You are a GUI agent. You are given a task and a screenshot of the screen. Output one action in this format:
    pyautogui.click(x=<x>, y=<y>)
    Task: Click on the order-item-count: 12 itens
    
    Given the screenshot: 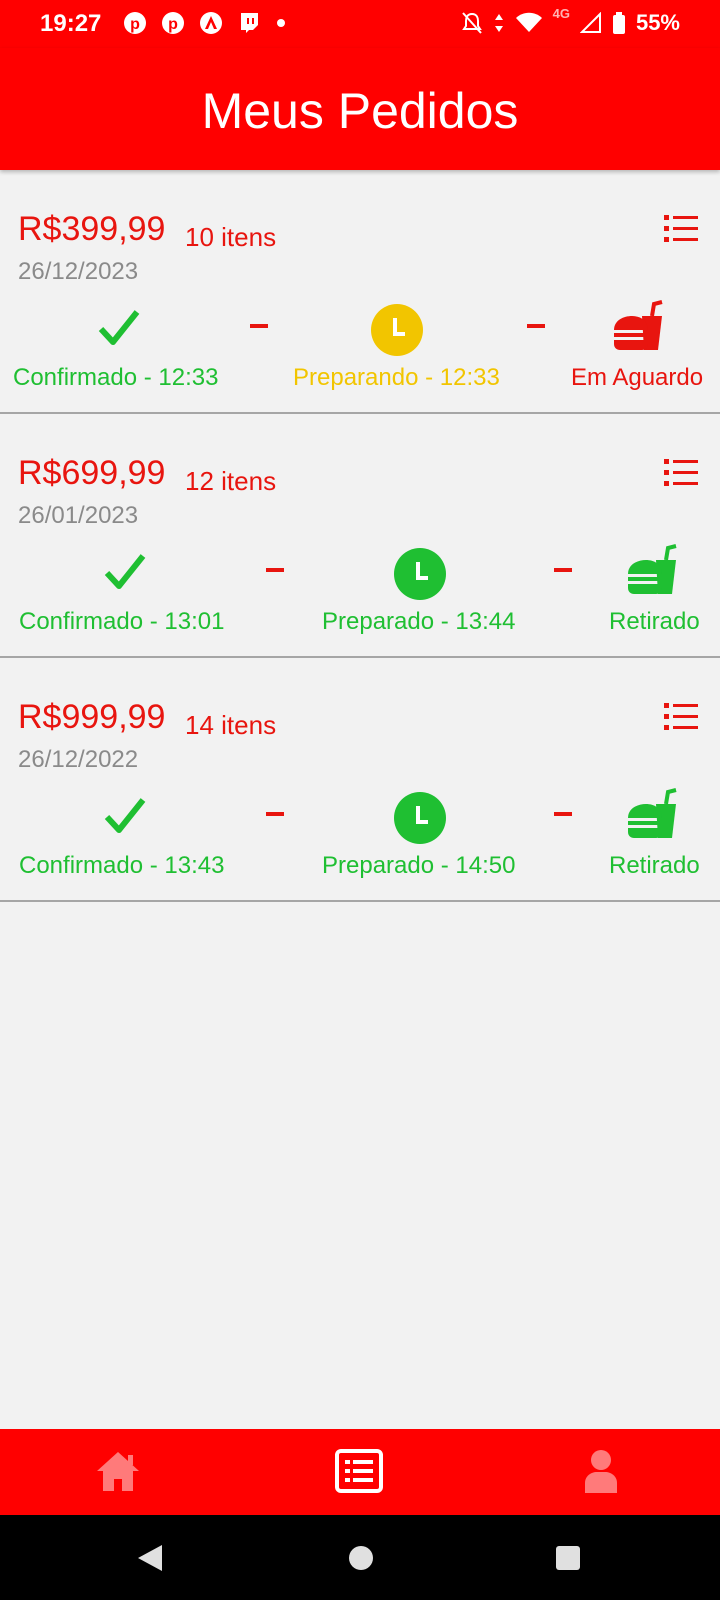 What is the action you would take?
    pyautogui.click(x=231, y=481)
    